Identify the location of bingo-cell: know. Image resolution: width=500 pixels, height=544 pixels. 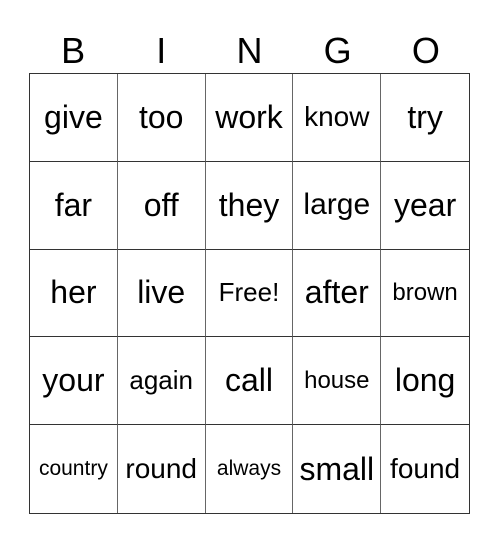
(337, 118).